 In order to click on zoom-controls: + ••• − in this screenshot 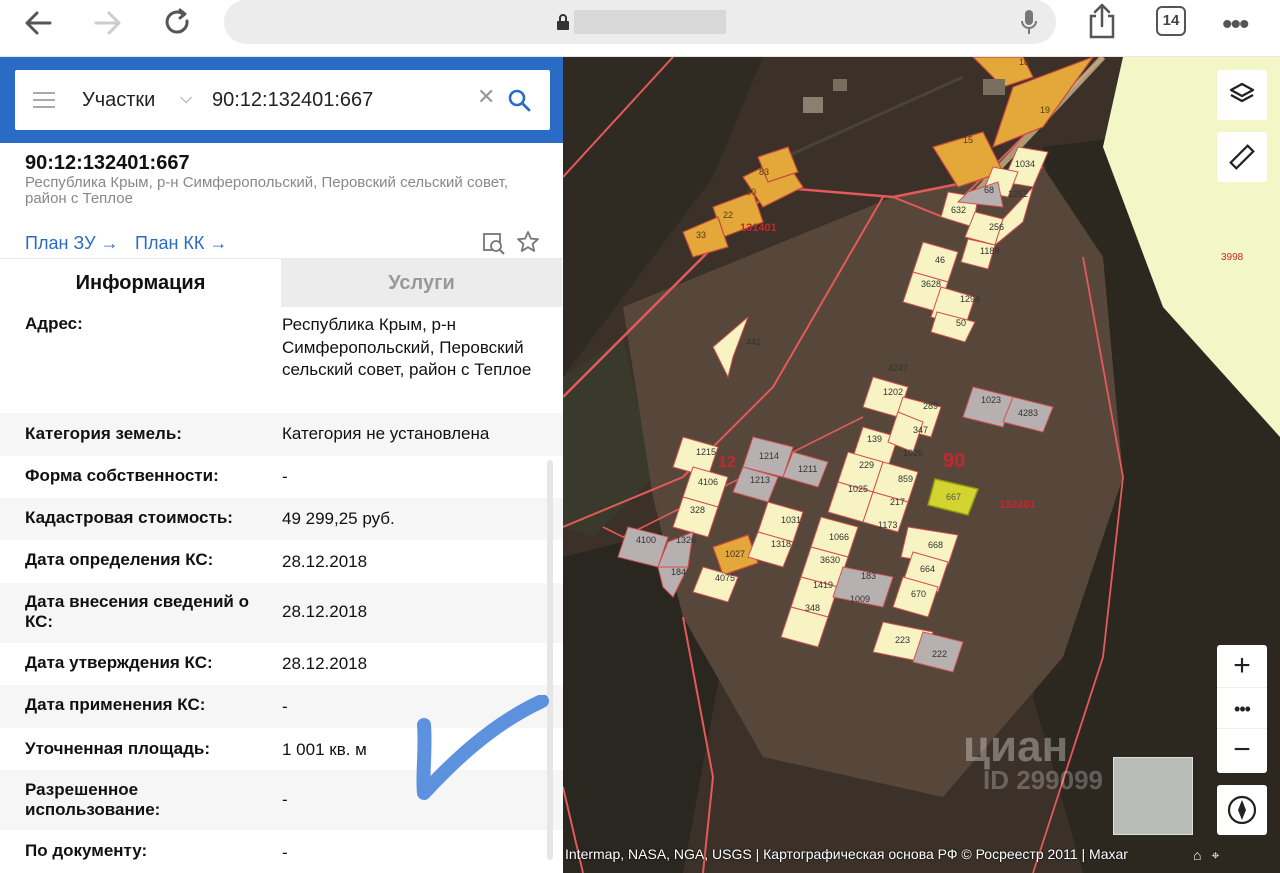, I will do `click(1242, 709)`.